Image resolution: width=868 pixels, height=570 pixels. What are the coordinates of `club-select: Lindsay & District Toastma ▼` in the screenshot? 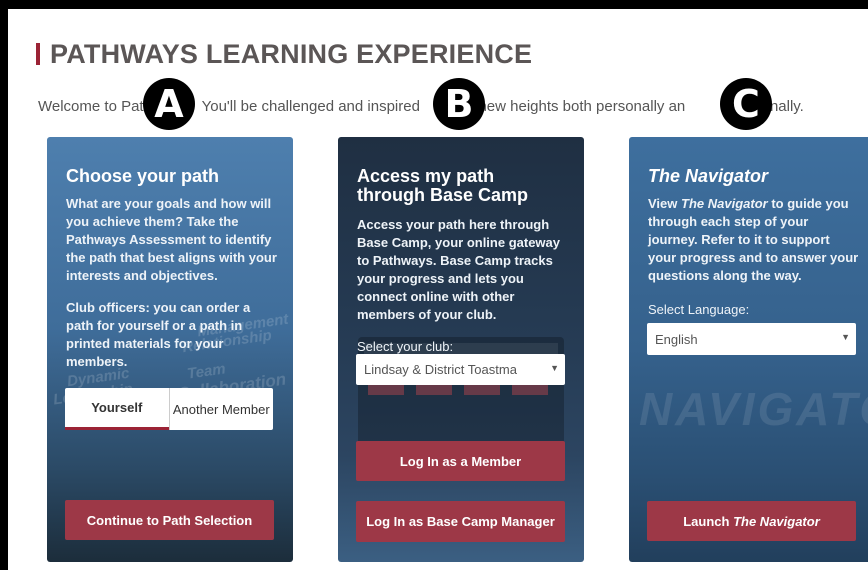 It's located at (460, 369).